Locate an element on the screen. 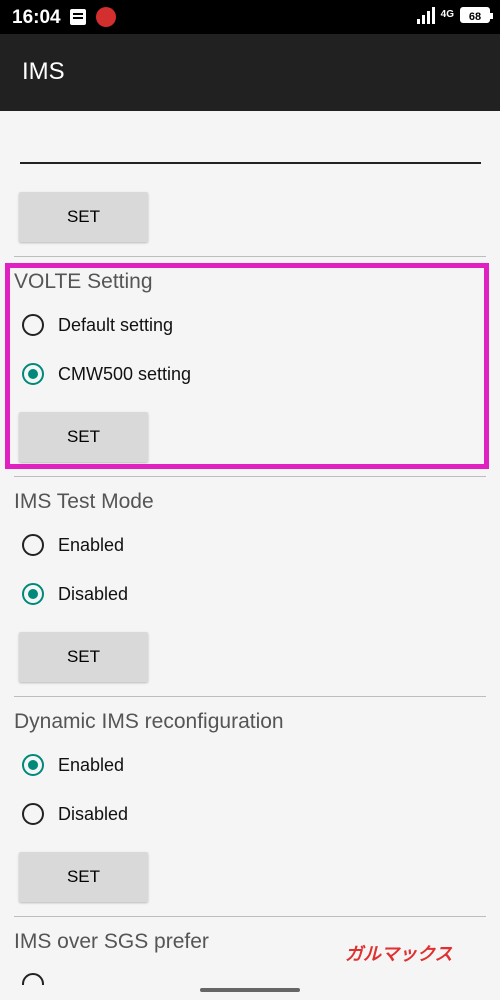 The image size is (500, 1000). dynamic-ims-title: Dynamic IMS reconfiguration is located at coordinates (149, 721).